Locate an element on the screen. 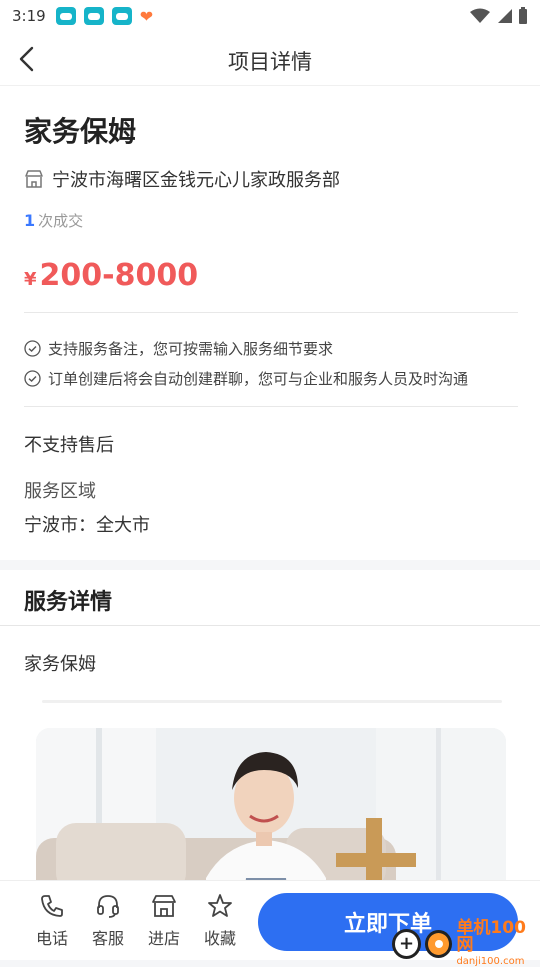 The image size is (540, 967). deal-label: 次成交 is located at coordinates (61, 221).